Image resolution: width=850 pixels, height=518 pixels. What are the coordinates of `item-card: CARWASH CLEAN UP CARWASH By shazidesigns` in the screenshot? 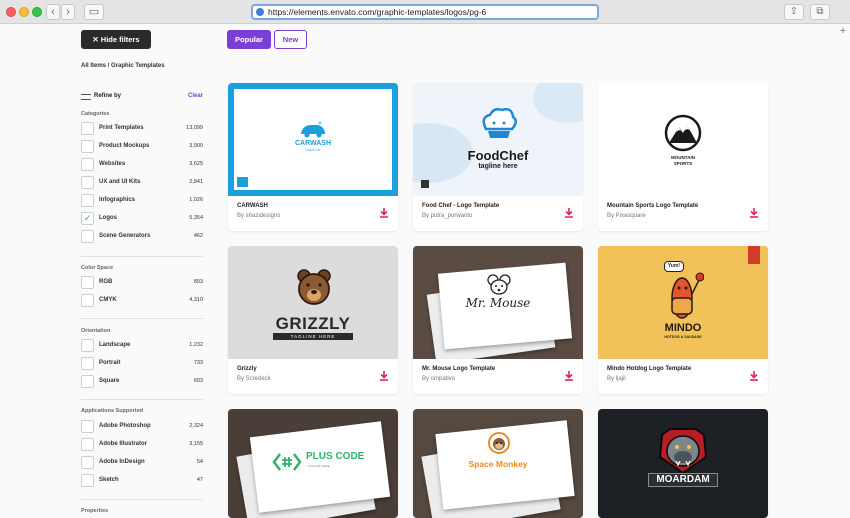 It's located at (313, 157).